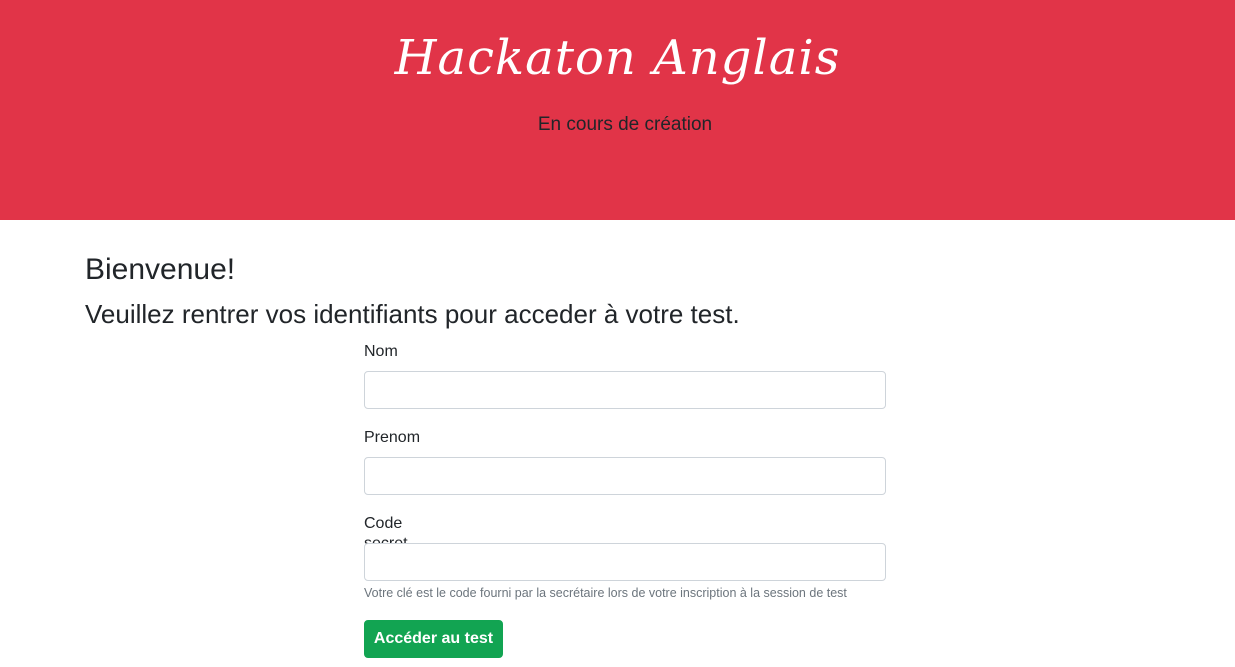 The height and width of the screenshot is (667, 1235). What do you see at coordinates (625, 476) in the screenshot?
I see `prenom-input` at bounding box center [625, 476].